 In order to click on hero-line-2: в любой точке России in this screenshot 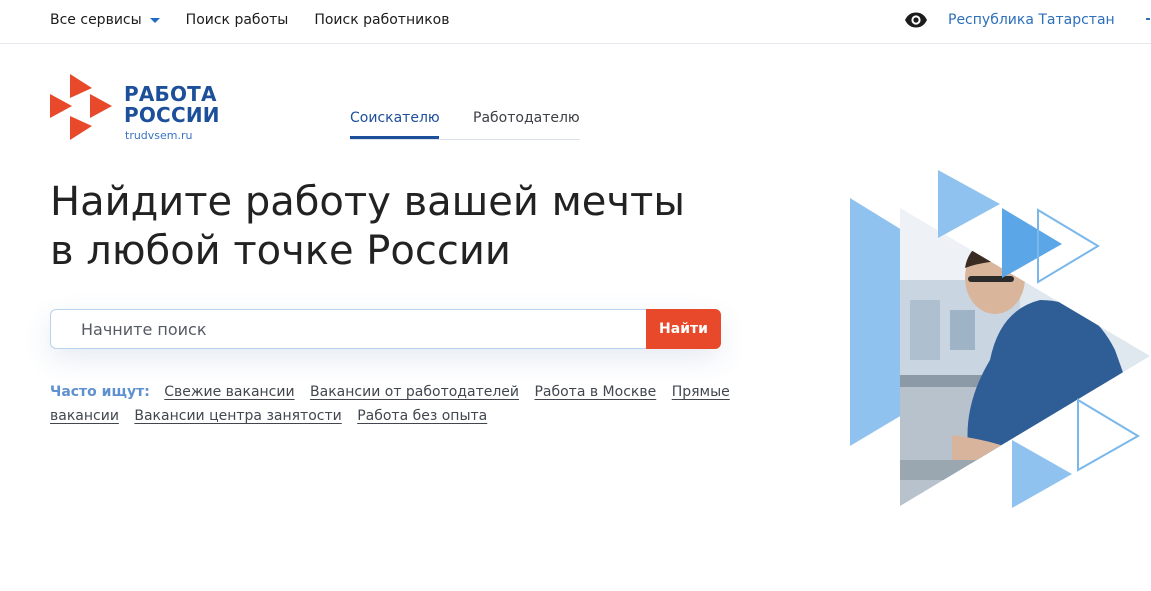, I will do `click(280, 251)`.